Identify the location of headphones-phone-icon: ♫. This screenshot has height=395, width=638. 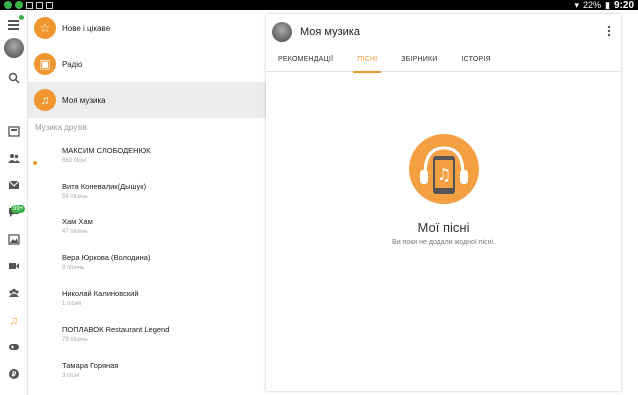
(443, 169).